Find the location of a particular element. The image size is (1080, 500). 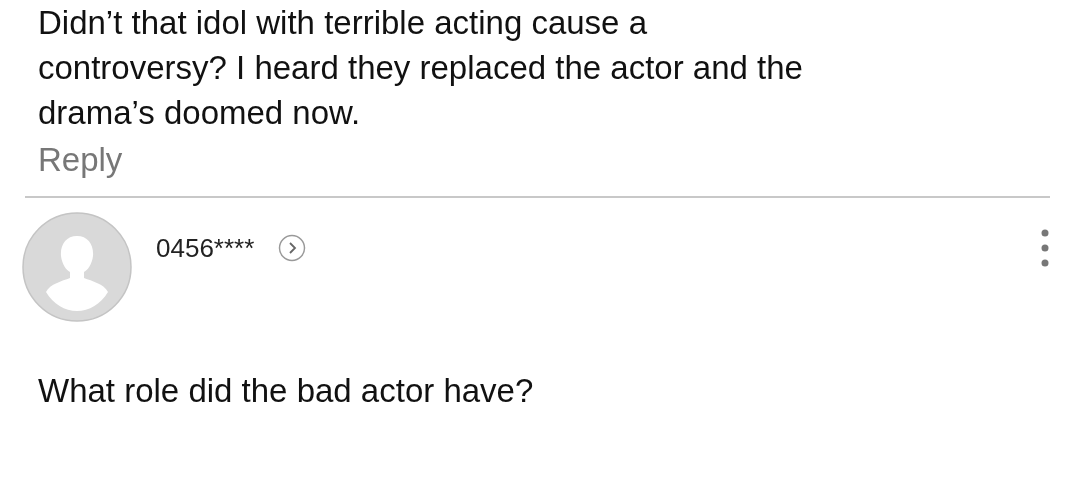

username: 0456**** is located at coordinates (205, 248).